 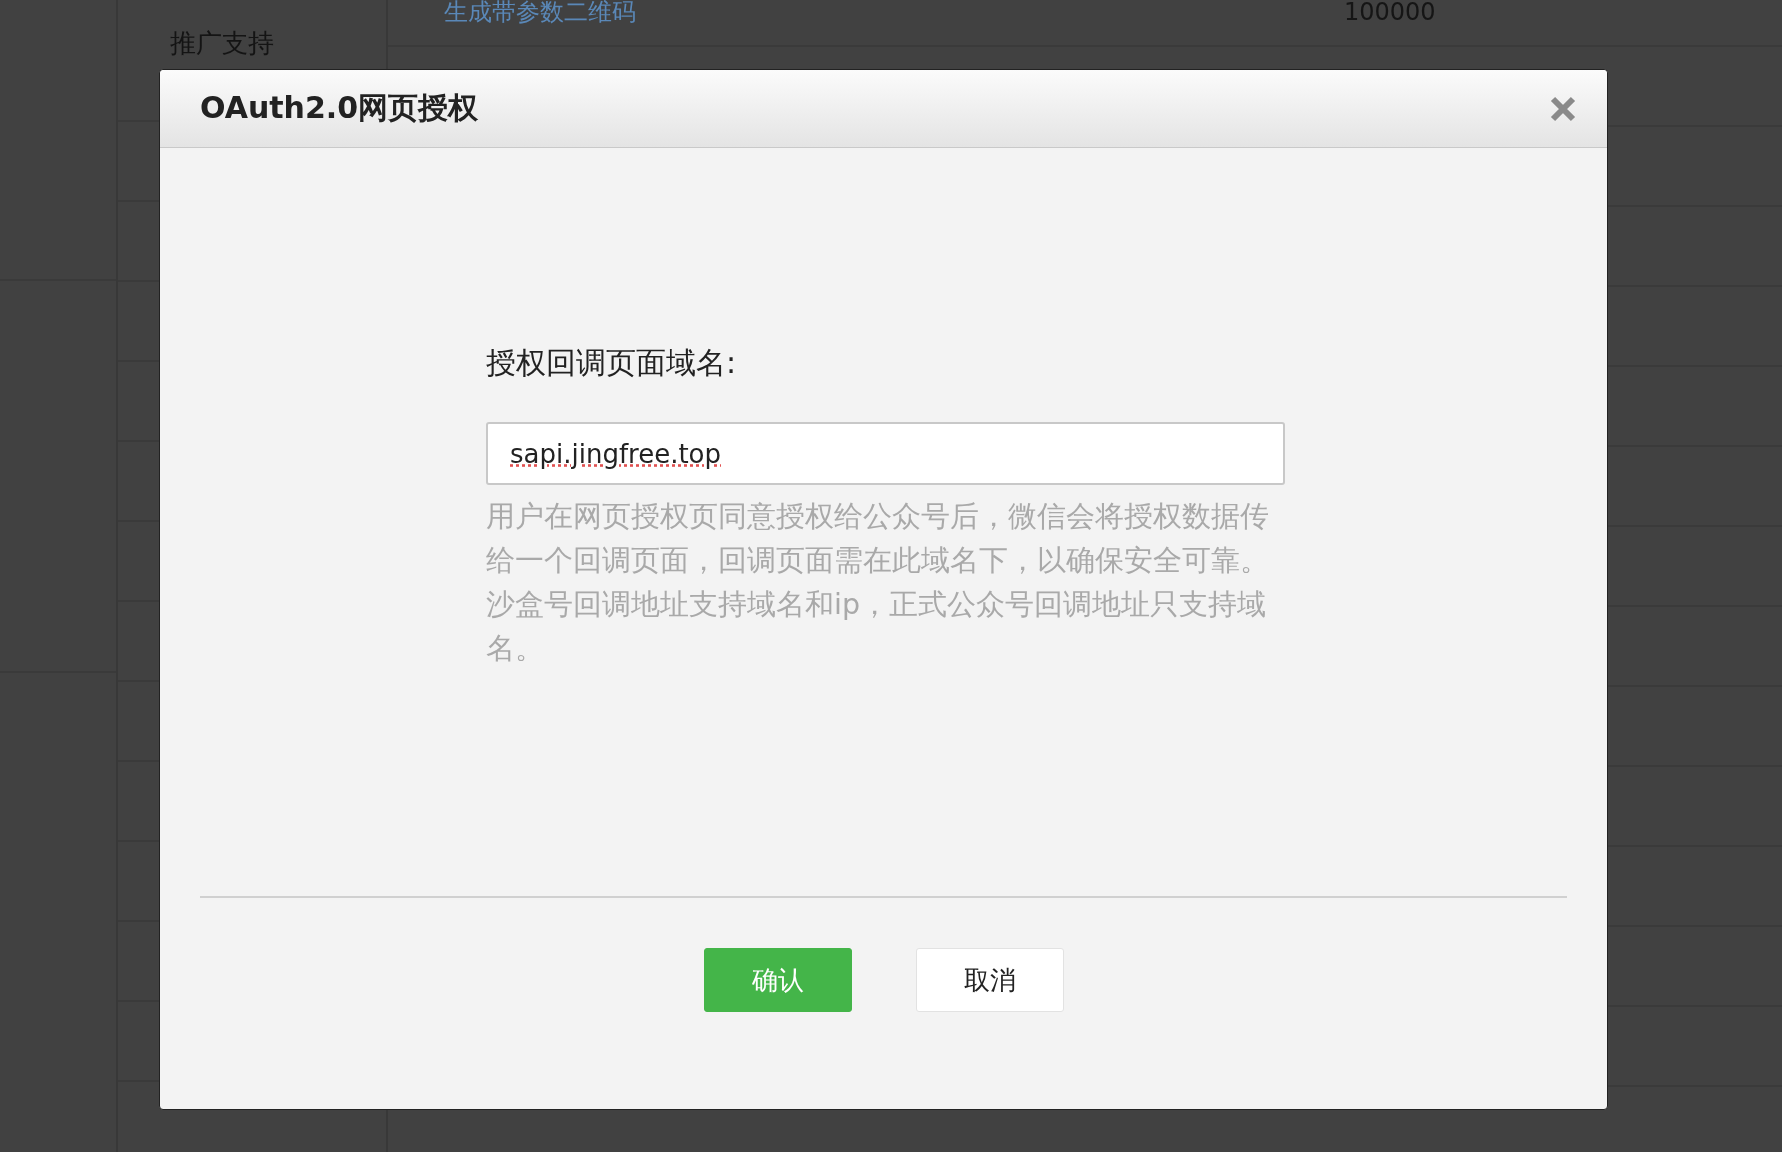 I want to click on cancel-button: 取消, so click(x=989, y=980).